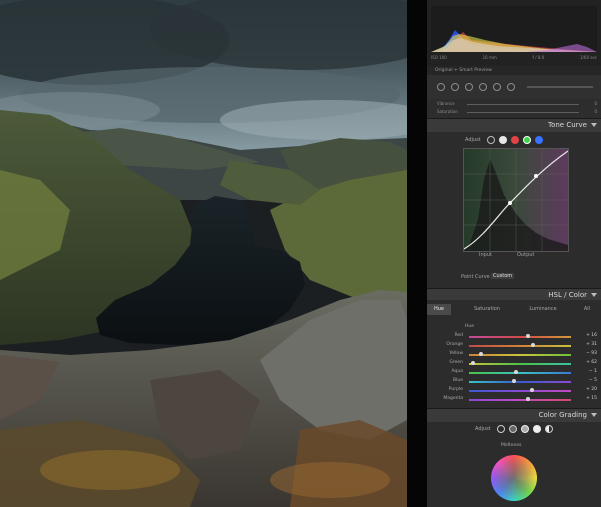  Describe the element at coordinates (439, 57) in the screenshot. I see `iso-value: ISO 100` at that location.